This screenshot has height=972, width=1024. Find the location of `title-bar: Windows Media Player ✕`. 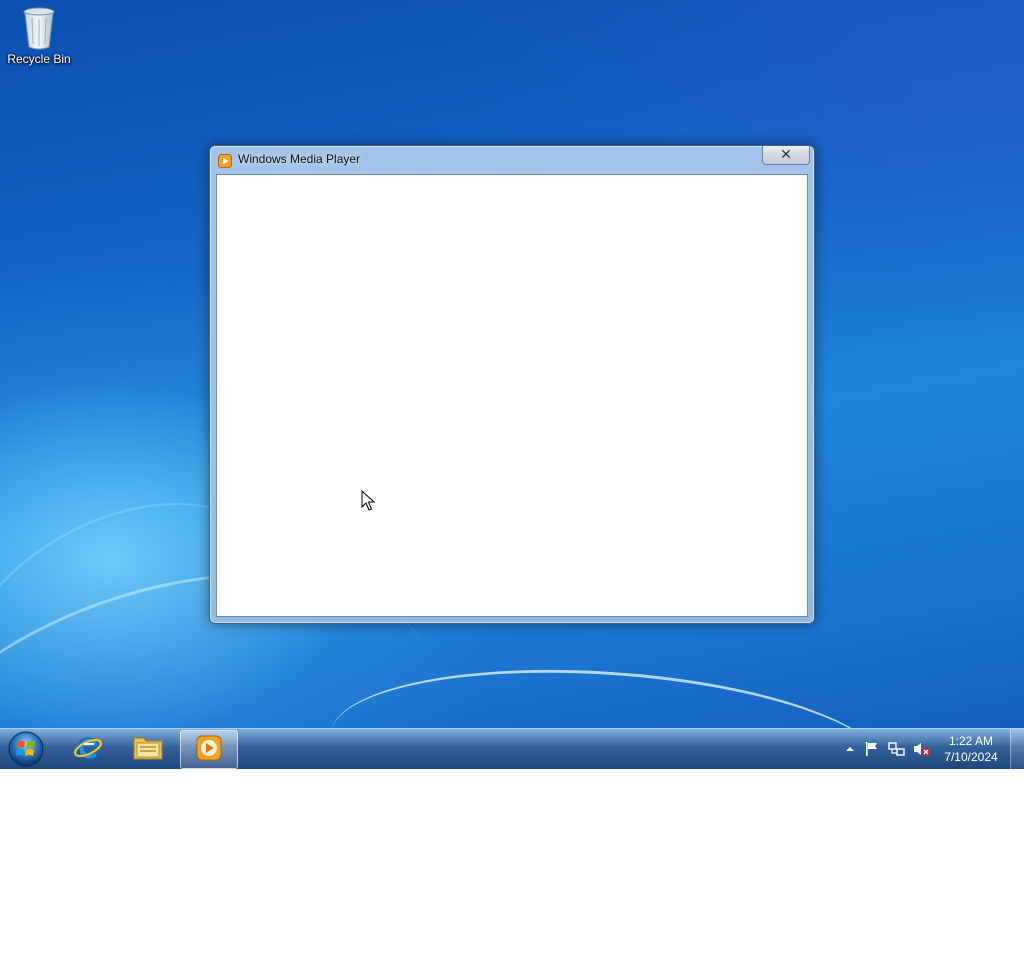

title-bar: Windows Media Player ✕ is located at coordinates (512, 160).